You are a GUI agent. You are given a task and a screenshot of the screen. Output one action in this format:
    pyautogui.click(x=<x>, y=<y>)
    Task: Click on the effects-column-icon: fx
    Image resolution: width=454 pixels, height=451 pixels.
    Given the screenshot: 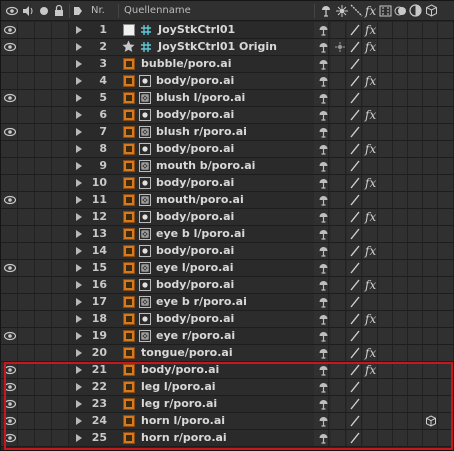 What is the action you would take?
    pyautogui.click(x=370, y=11)
    